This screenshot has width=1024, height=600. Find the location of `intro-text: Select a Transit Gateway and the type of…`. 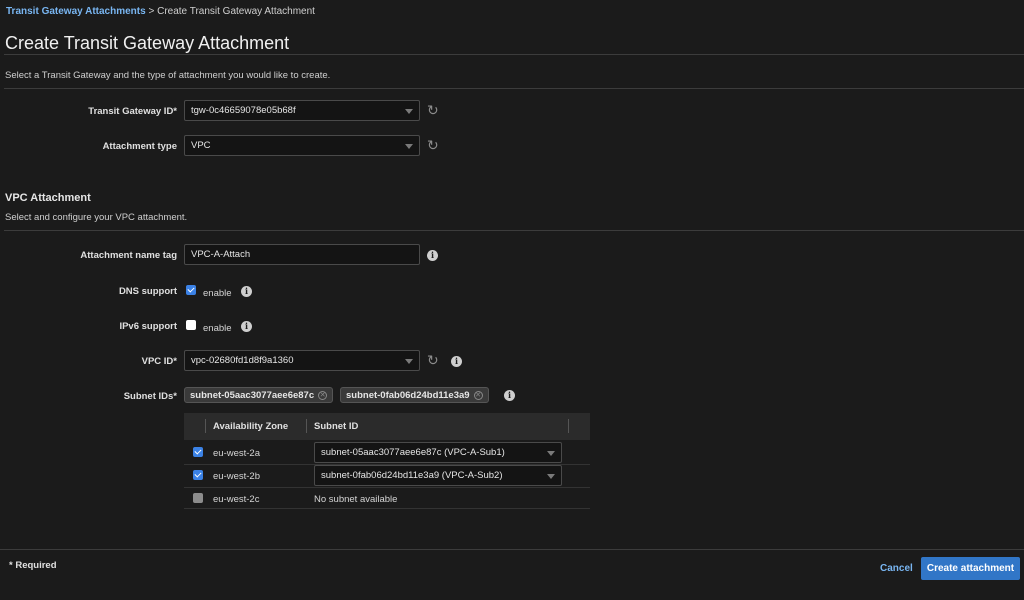

intro-text: Select a Transit Gateway and the type of… is located at coordinates (168, 75).